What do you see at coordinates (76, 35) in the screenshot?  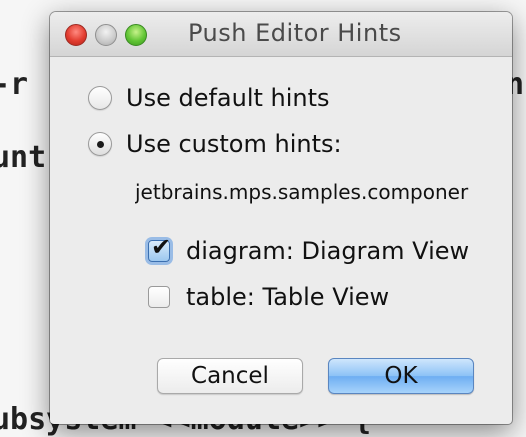 I see `close-window-icon` at bounding box center [76, 35].